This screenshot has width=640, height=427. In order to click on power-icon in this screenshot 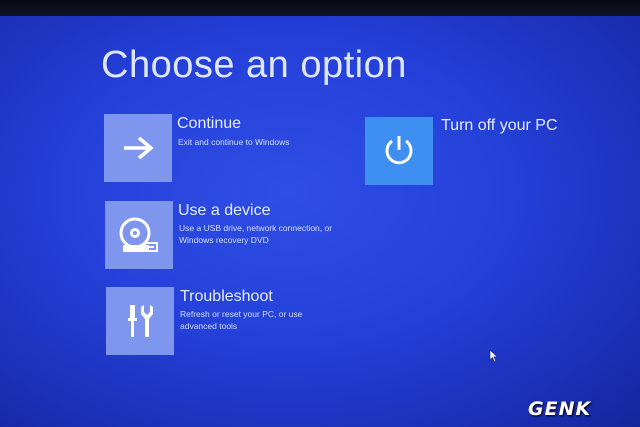, I will do `click(399, 150)`.